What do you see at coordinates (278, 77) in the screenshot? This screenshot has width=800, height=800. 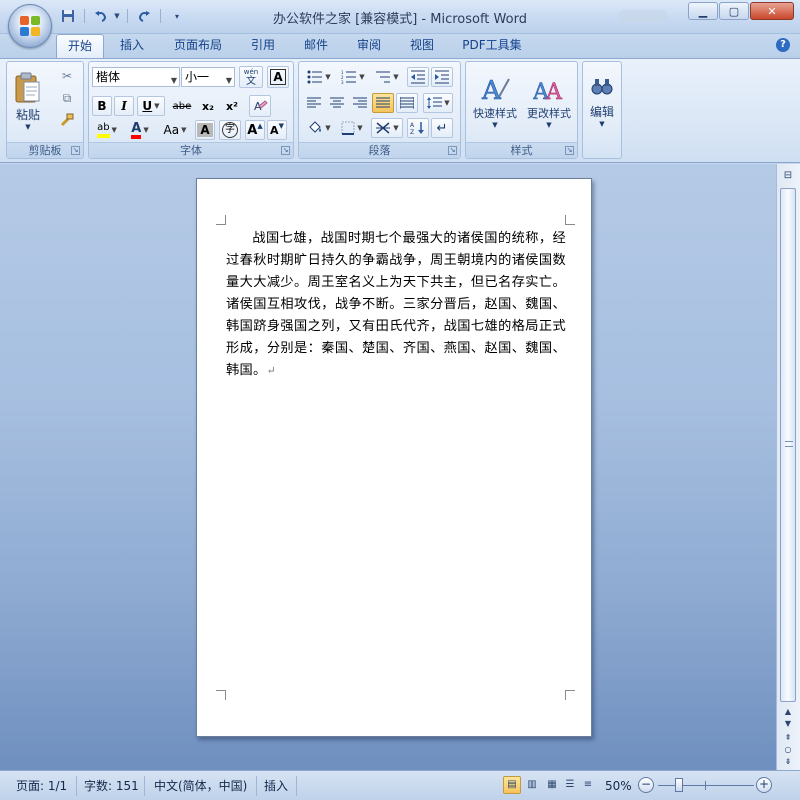 I see `char-border-button: A` at bounding box center [278, 77].